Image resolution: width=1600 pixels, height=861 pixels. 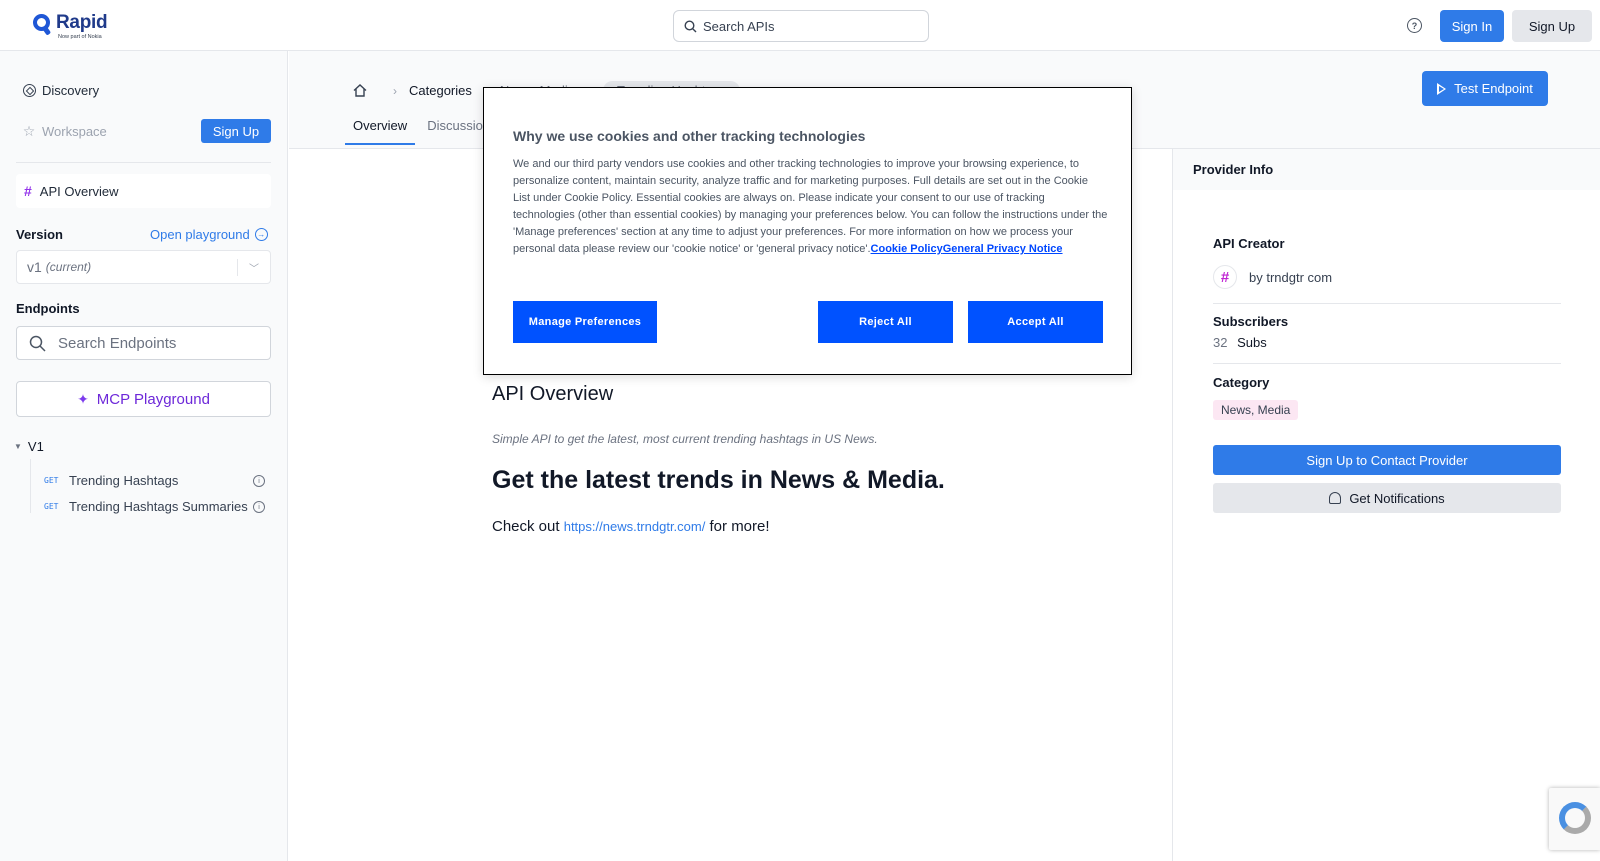 What do you see at coordinates (553, 394) in the screenshot?
I see `page-title: API Overview` at bounding box center [553, 394].